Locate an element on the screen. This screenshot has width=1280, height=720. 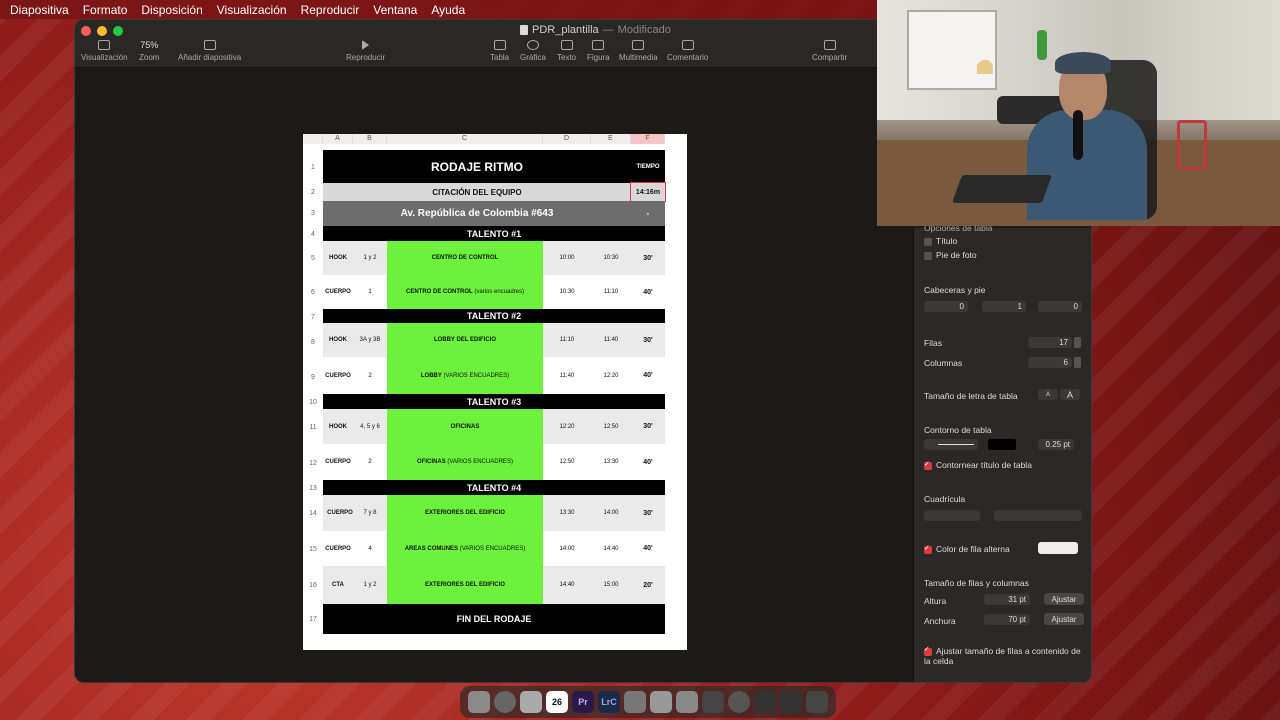
row-number: 14 is located at coordinates (313, 513).